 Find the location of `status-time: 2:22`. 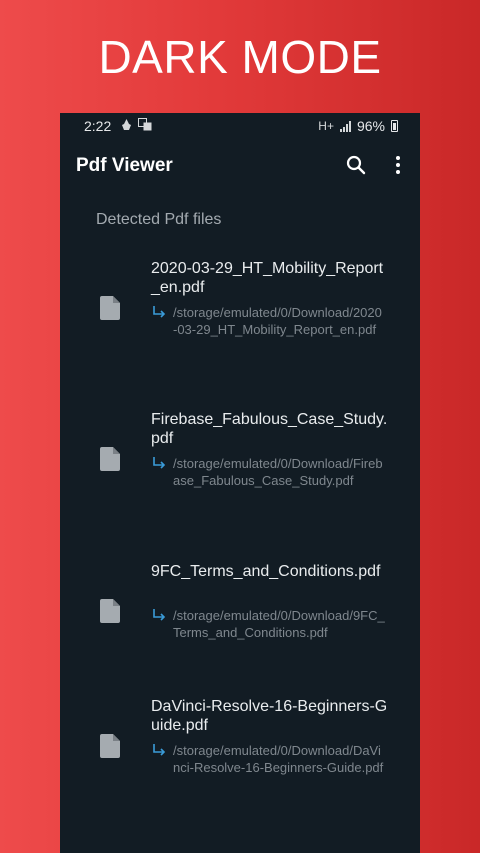

status-time: 2:22 is located at coordinates (98, 126).